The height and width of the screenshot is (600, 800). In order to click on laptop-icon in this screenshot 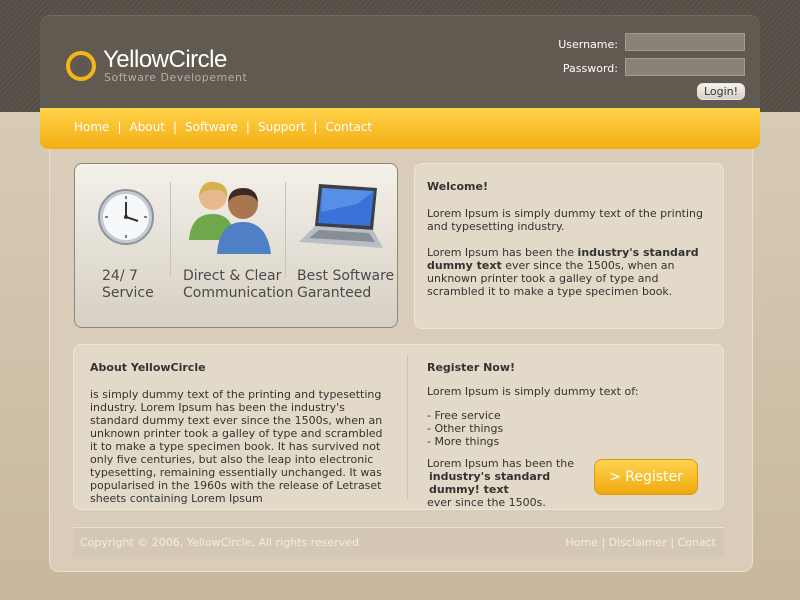, I will do `click(341, 216)`.